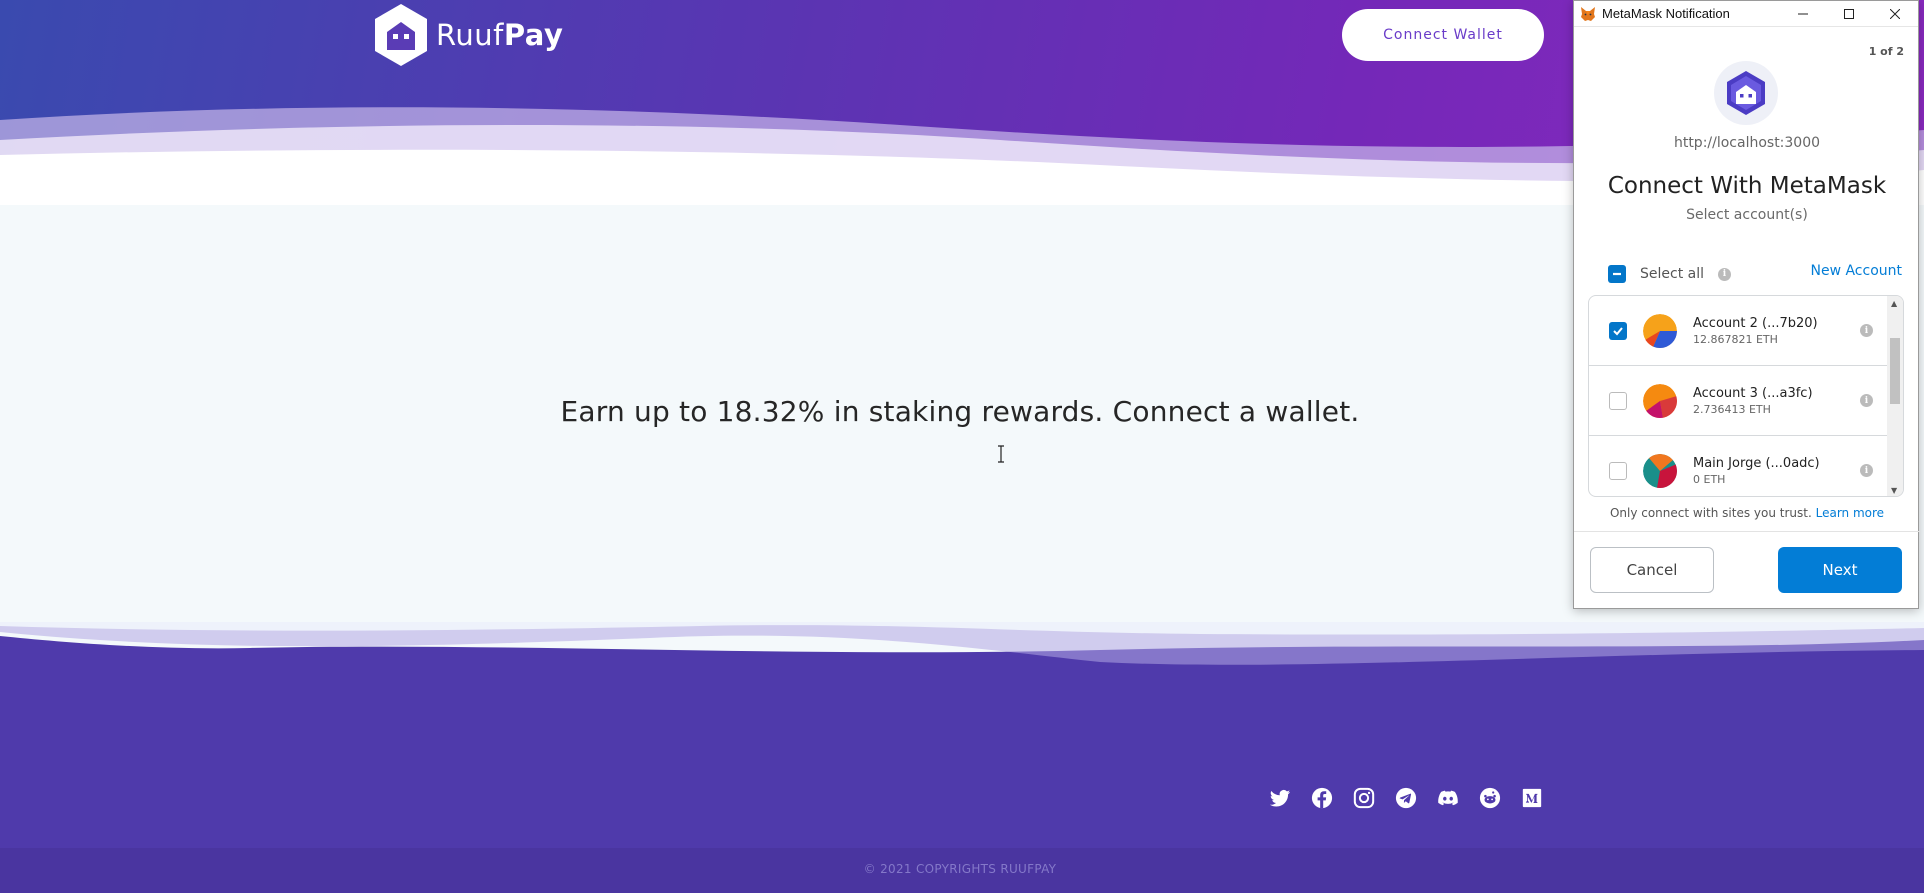 The width and height of the screenshot is (1924, 893). What do you see at coordinates (1886, 51) in the screenshot?
I see `request-pager: 1 of 2` at bounding box center [1886, 51].